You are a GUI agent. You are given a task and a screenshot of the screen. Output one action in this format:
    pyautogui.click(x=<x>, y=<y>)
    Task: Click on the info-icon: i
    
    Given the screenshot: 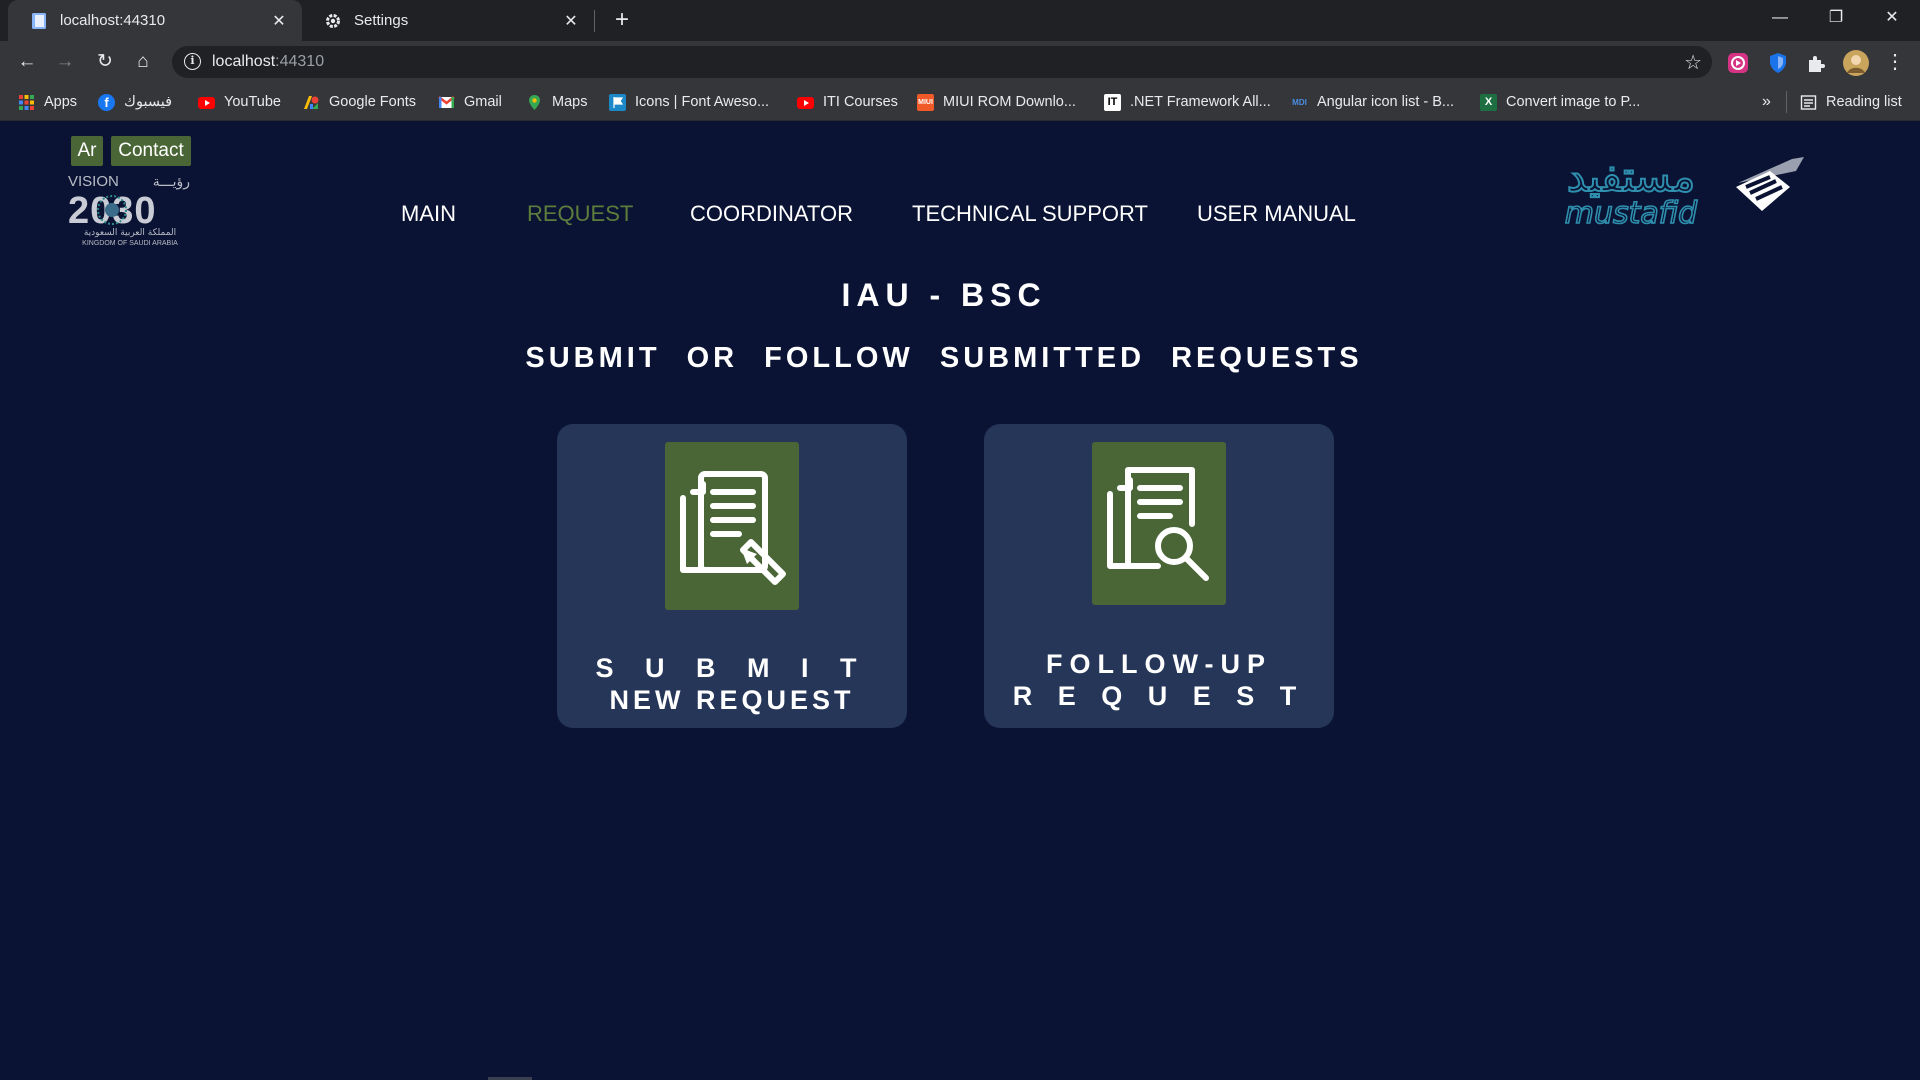 What is the action you would take?
    pyautogui.click(x=192, y=61)
    